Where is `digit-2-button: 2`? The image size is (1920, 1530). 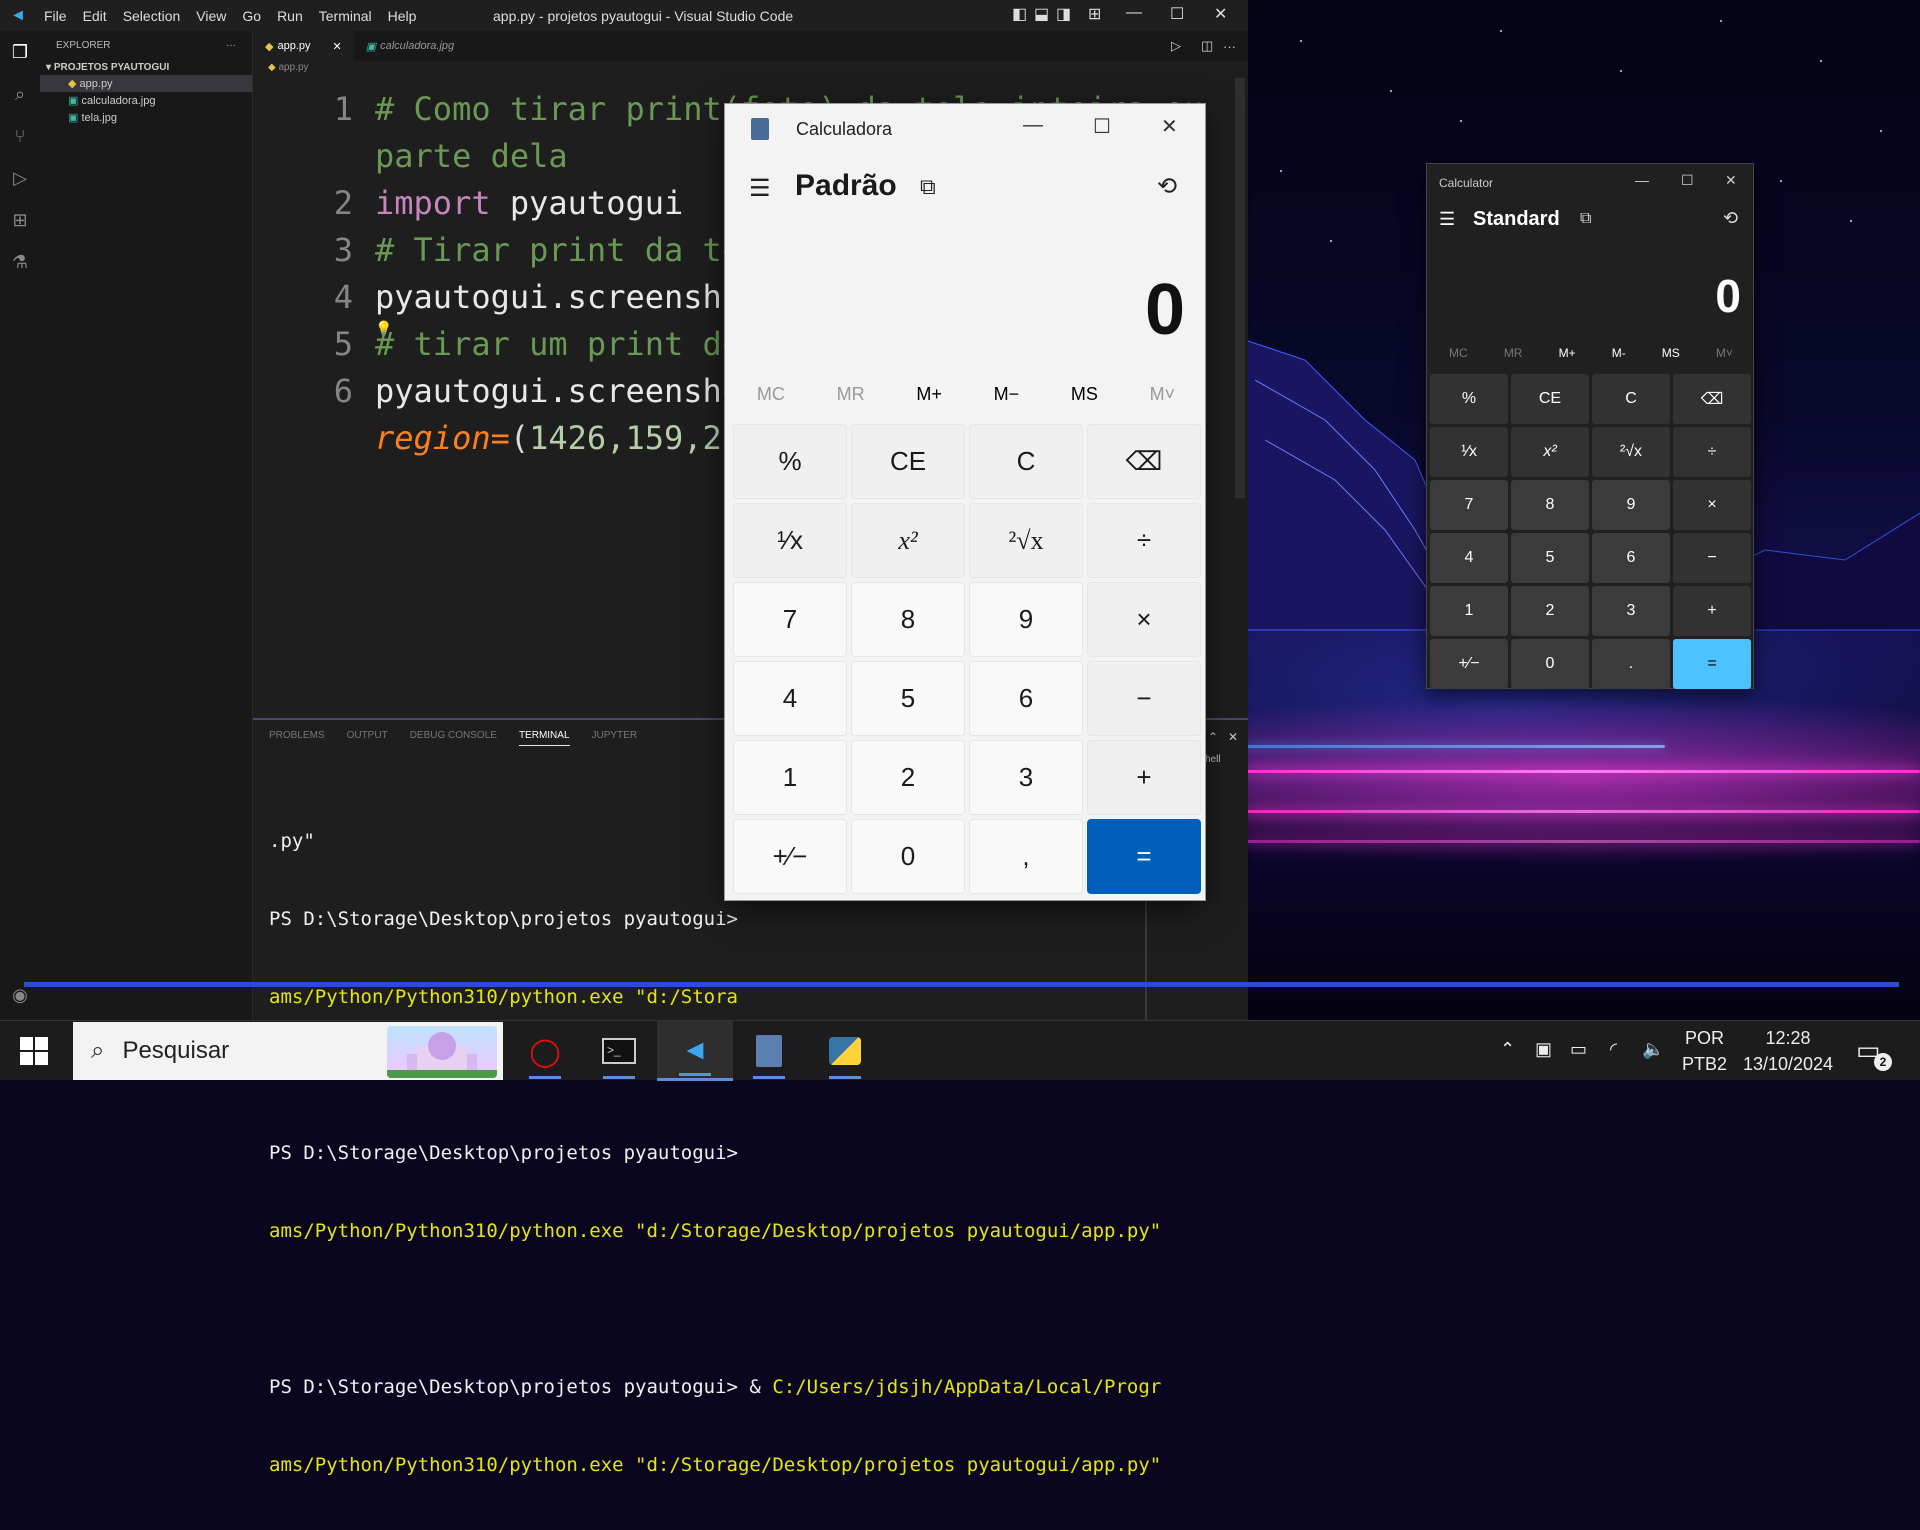 digit-2-button: 2 is located at coordinates (908, 777).